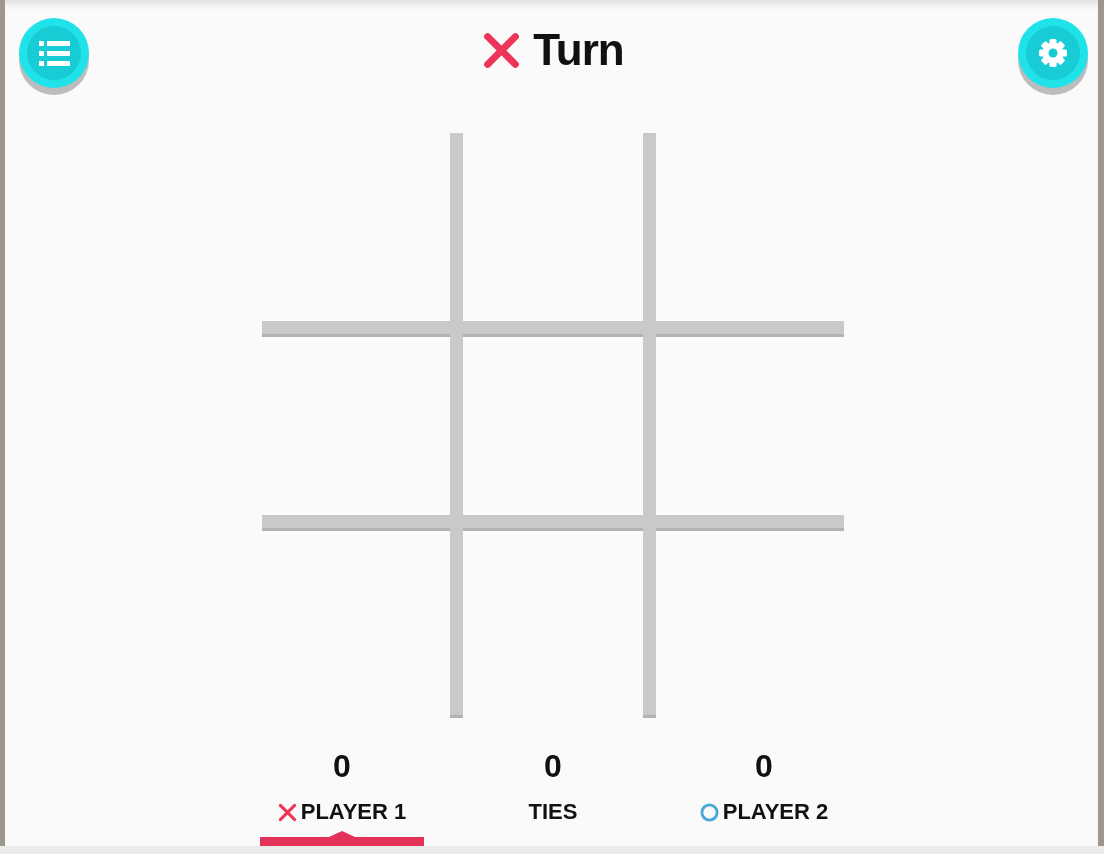  What do you see at coordinates (709, 812) in the screenshot?
I see `ring-icon` at bounding box center [709, 812].